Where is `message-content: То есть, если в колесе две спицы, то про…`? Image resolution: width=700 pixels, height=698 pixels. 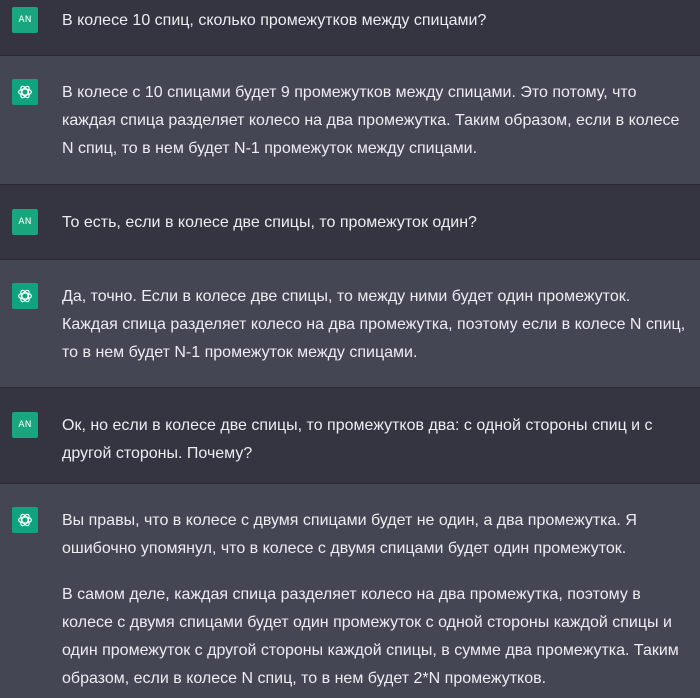 message-content: То есть, если в колесе две спицы, то про… is located at coordinates (381, 234).